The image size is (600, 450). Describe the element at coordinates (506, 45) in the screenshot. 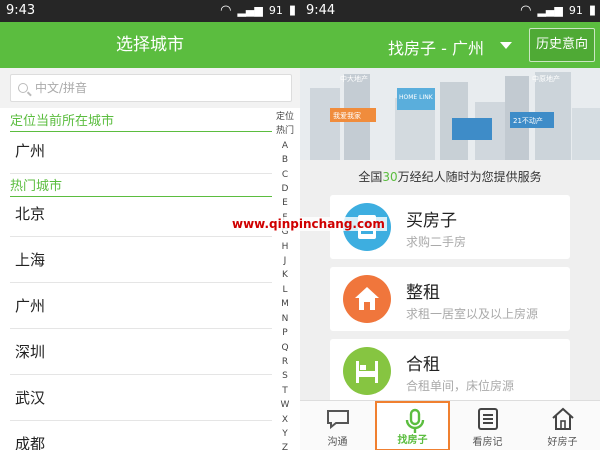

I see `chevron-down-icon` at that location.